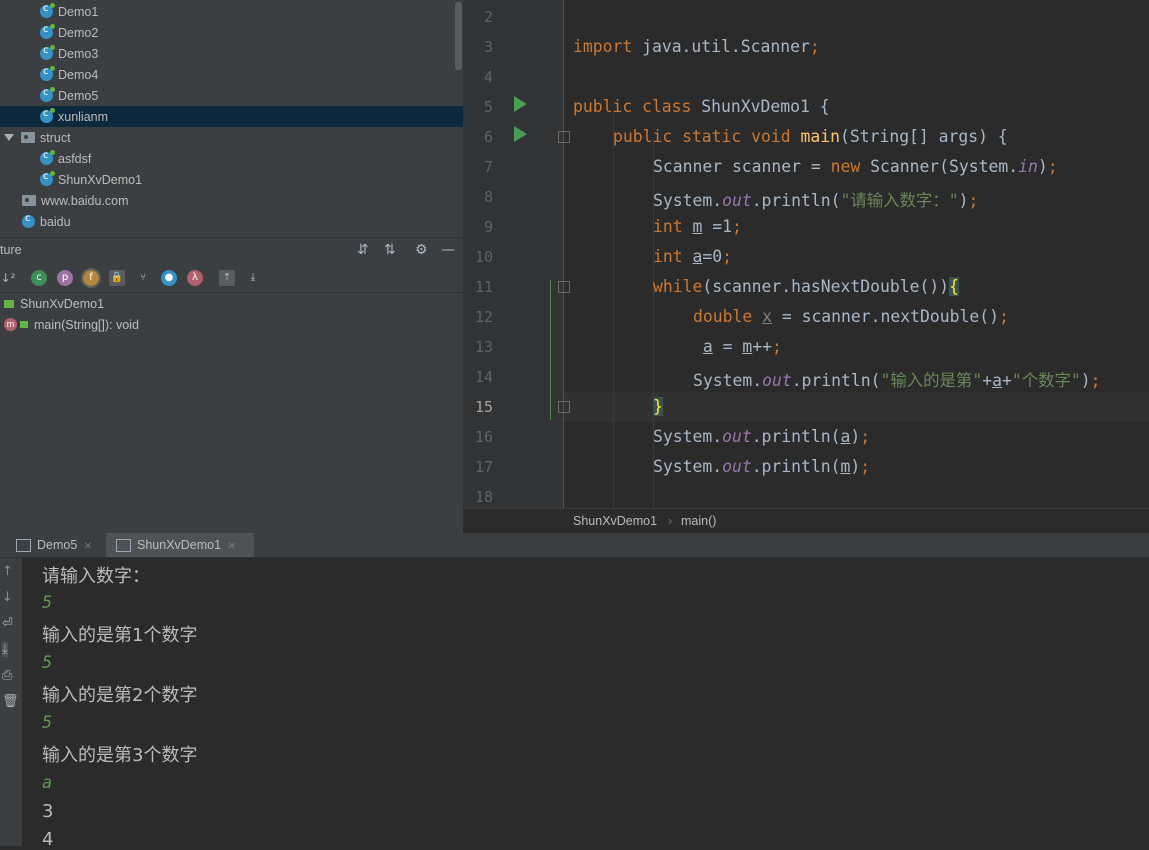  I want to click on breadcrumb-class: ShunXvDemo1, so click(615, 521).